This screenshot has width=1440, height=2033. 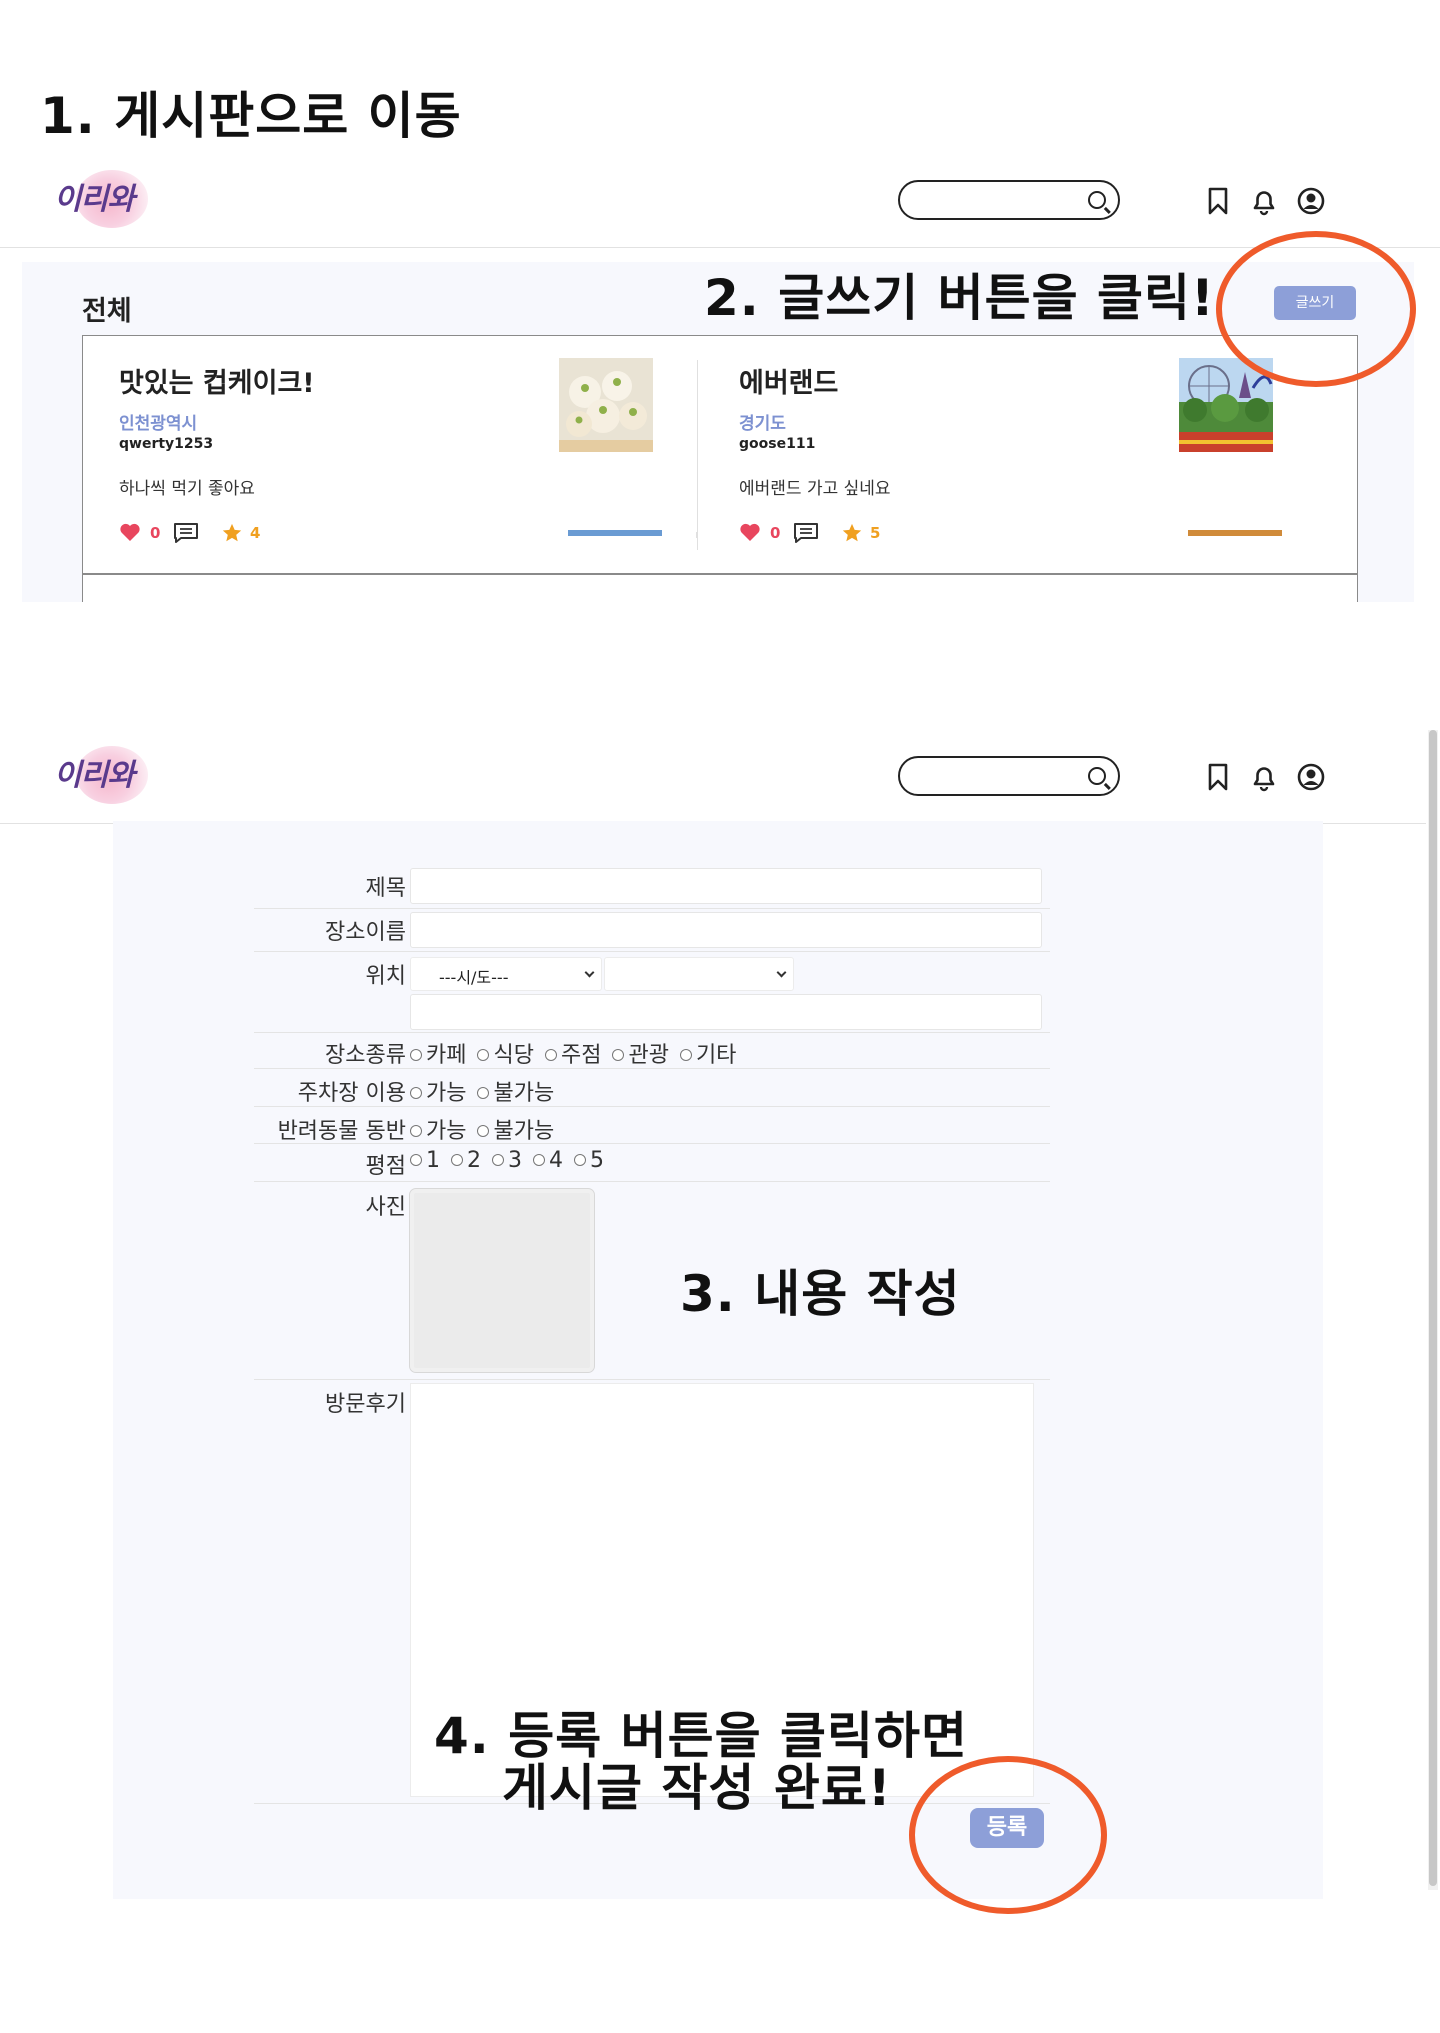 What do you see at coordinates (446, 1055) in the screenshot?
I see `place-type-option: 카페` at bounding box center [446, 1055].